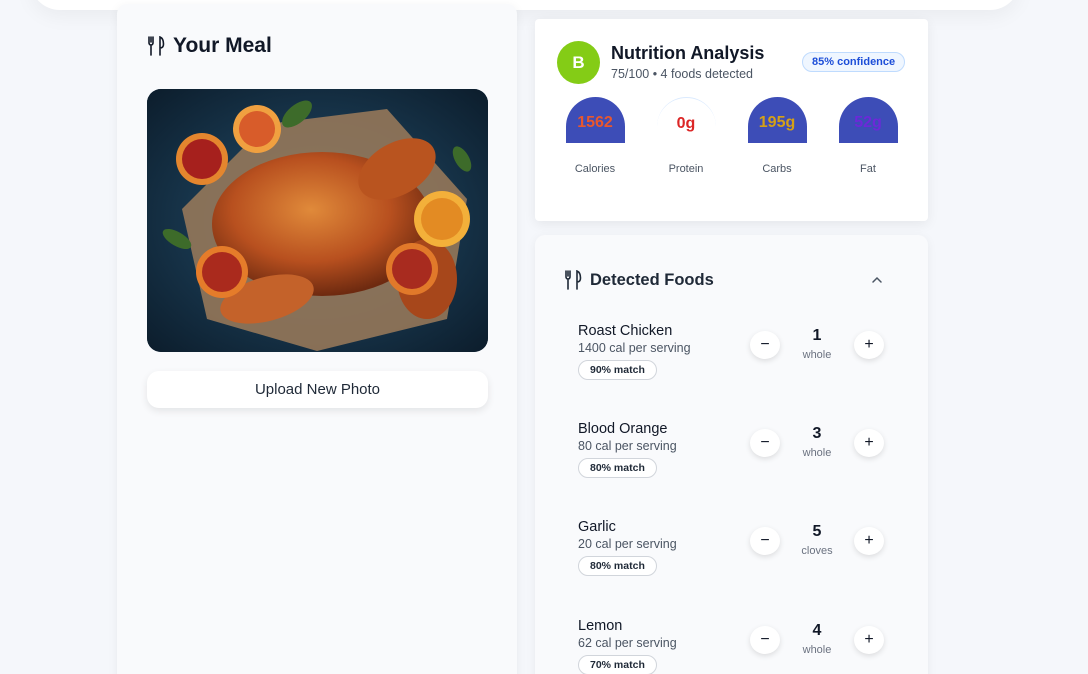 The image size is (1088, 674). Describe the element at coordinates (817, 335) in the screenshot. I see `quantity-value: 1` at that location.